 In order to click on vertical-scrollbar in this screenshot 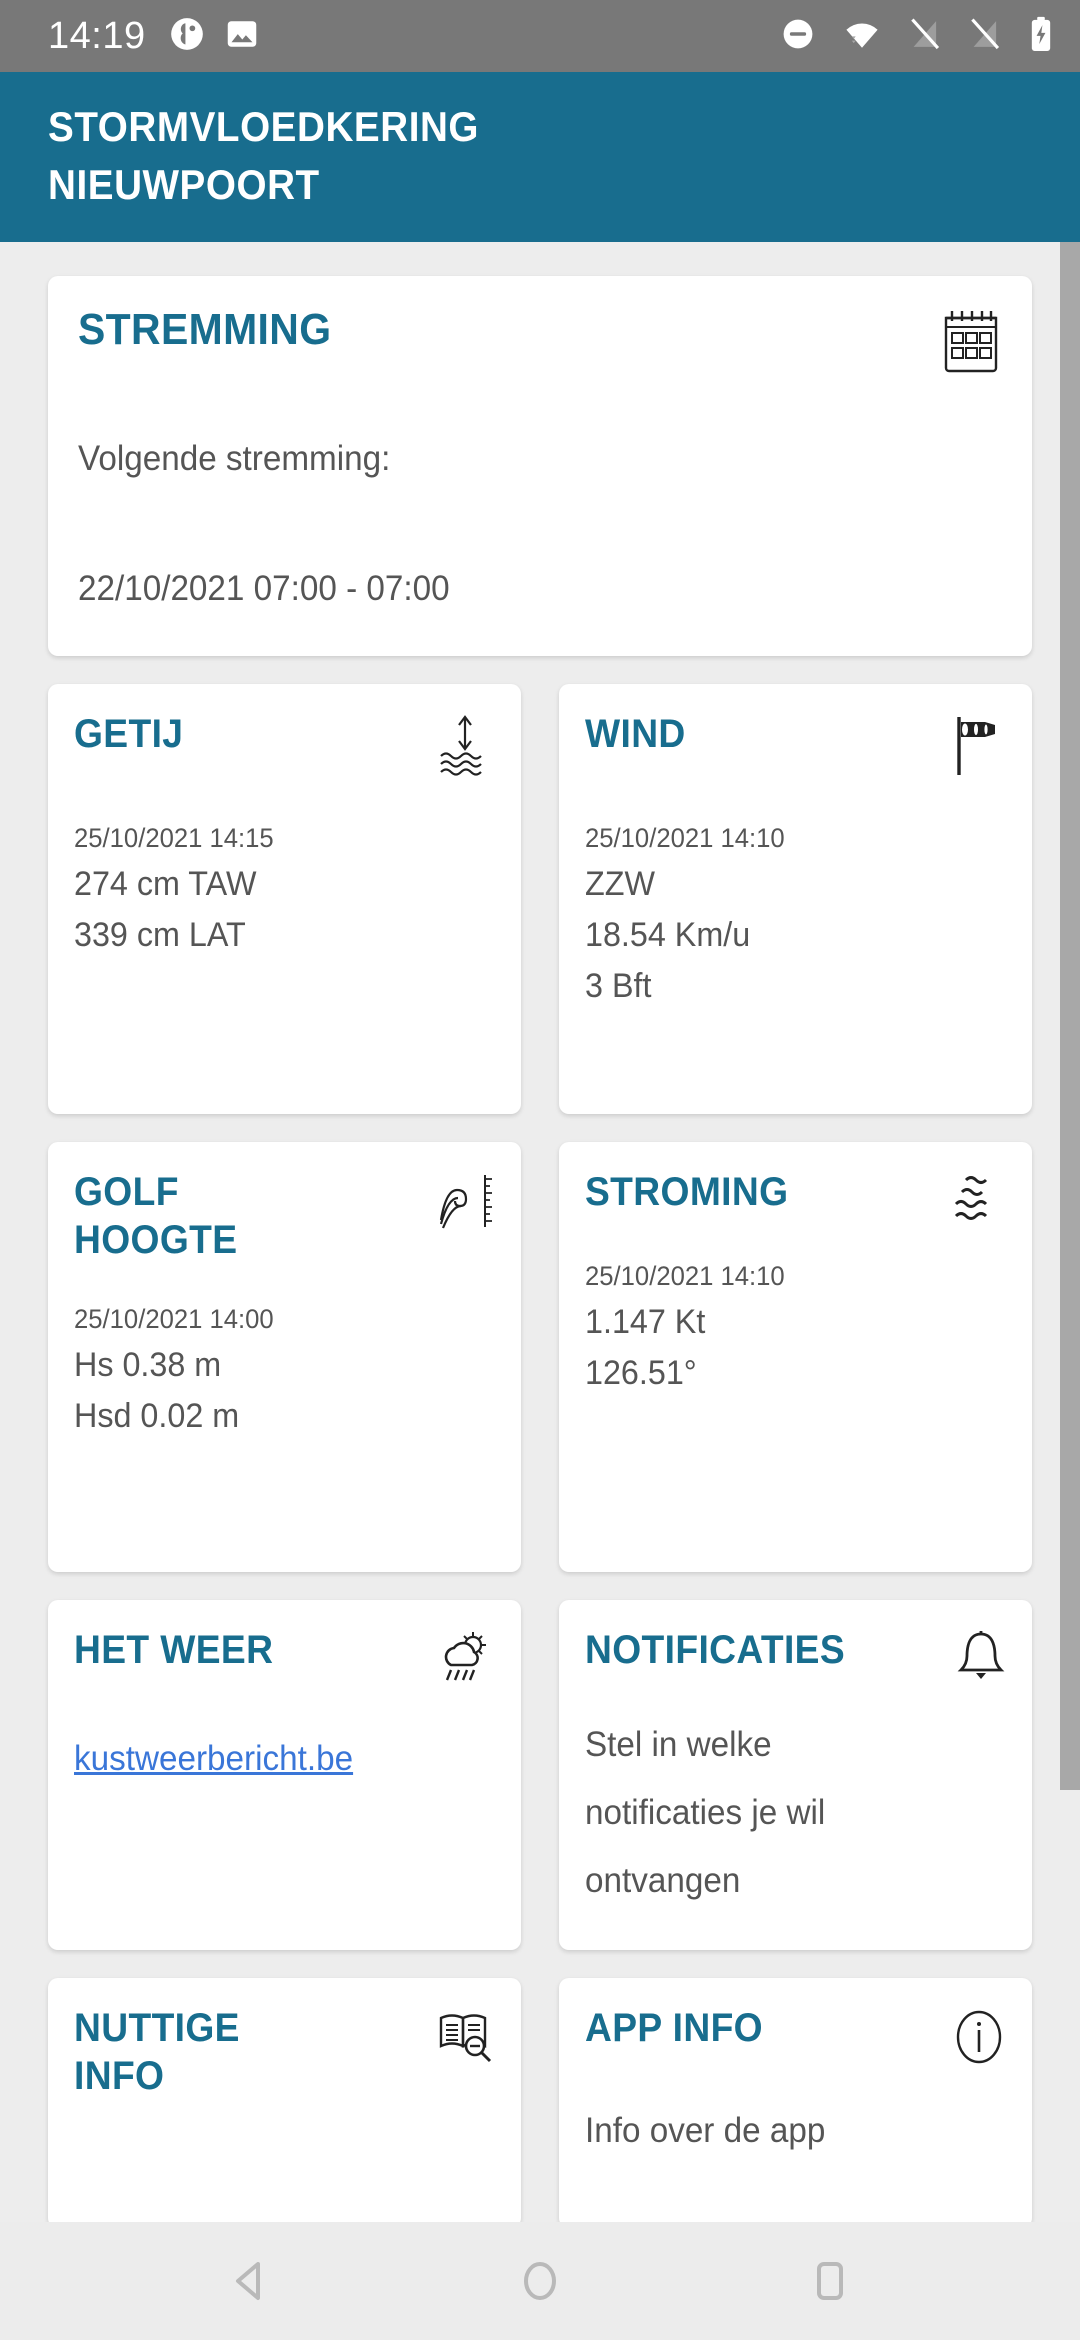, I will do `click(1070, 1016)`.